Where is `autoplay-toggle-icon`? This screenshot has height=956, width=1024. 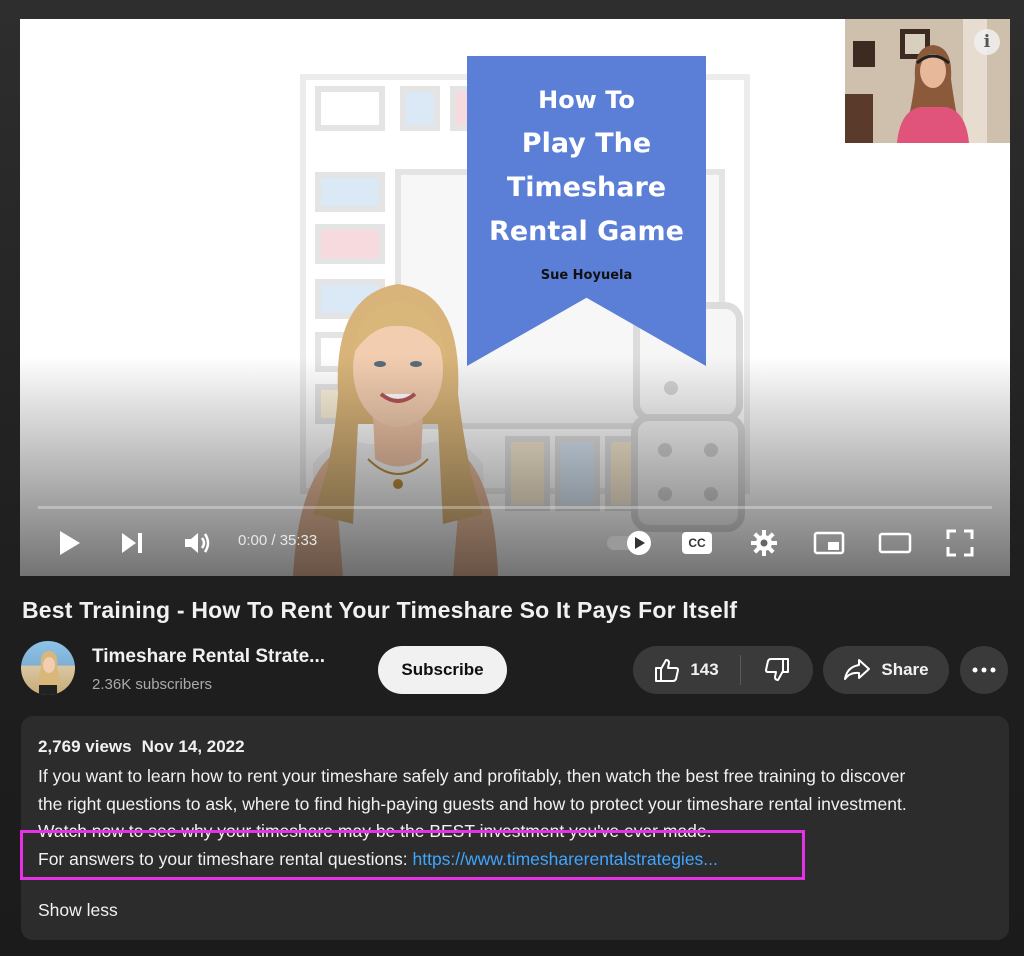
autoplay-toggle-icon is located at coordinates (629, 543).